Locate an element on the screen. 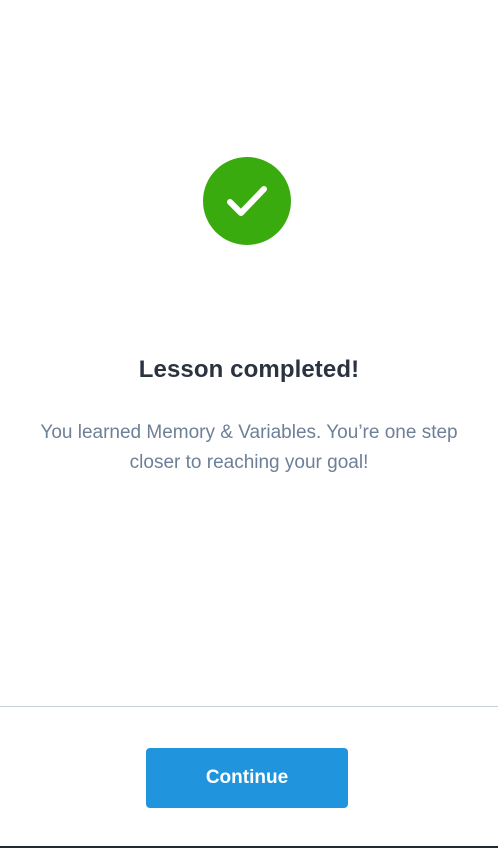  continue-button: Continue is located at coordinates (247, 778).